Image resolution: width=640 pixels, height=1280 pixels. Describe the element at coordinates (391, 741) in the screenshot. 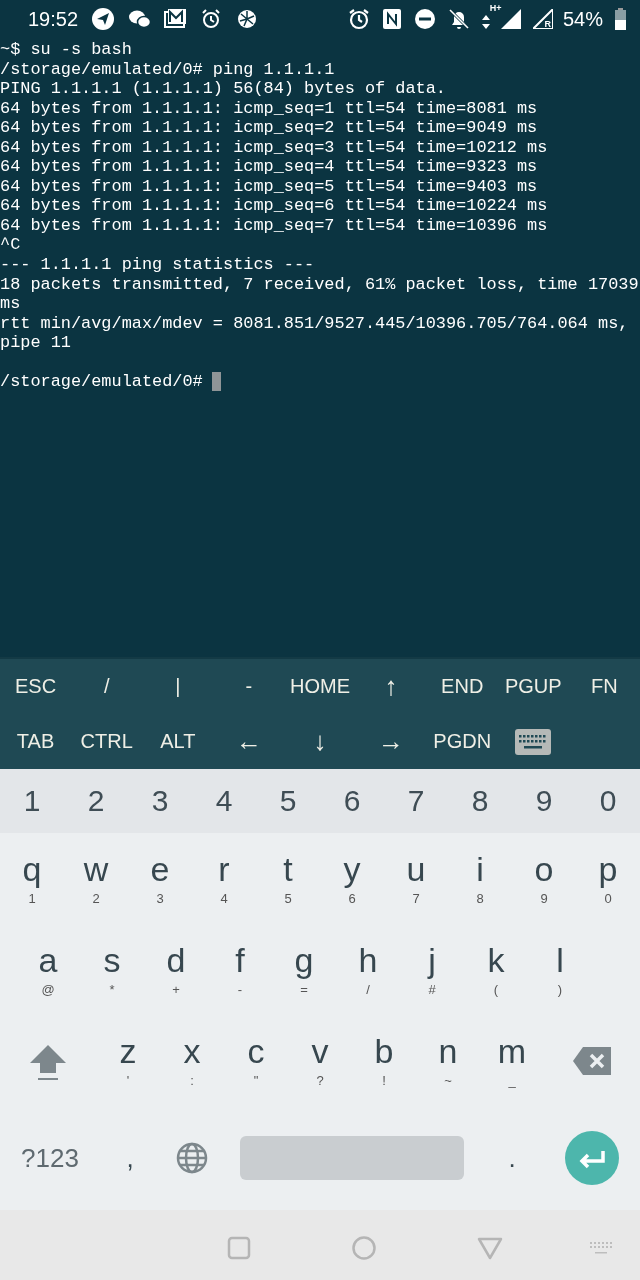

I see `terminal-key: →` at that location.